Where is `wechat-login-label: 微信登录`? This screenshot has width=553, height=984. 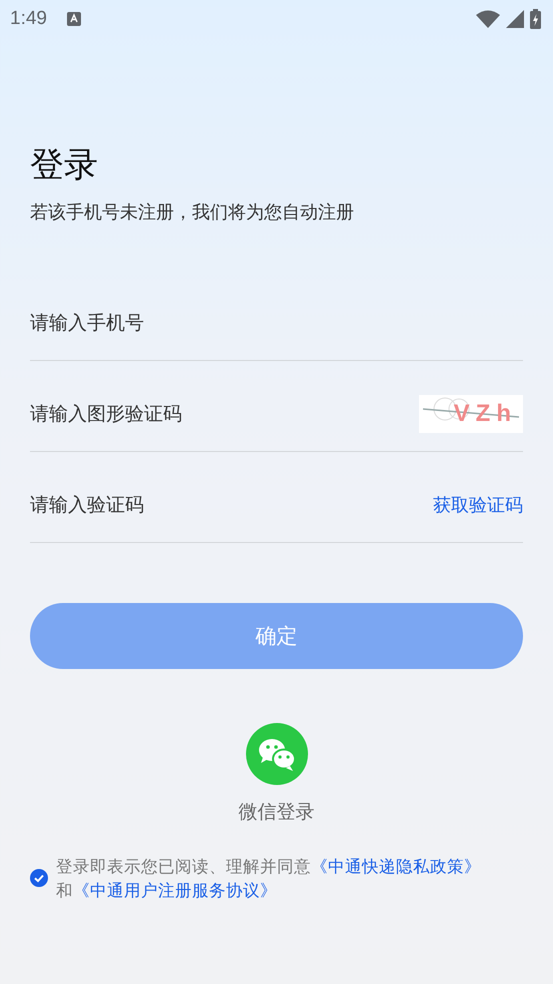
wechat-login-label: 微信登录 is located at coordinates (276, 812).